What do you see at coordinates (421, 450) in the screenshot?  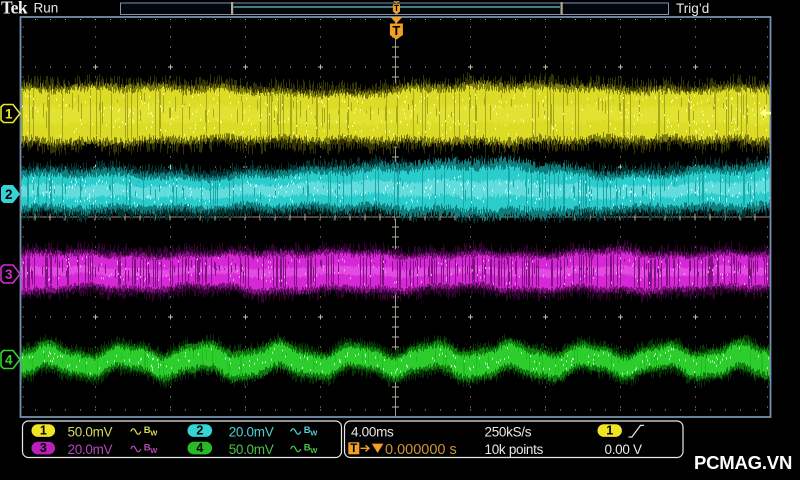 I see `svg-text: 0.000000 s` at bounding box center [421, 450].